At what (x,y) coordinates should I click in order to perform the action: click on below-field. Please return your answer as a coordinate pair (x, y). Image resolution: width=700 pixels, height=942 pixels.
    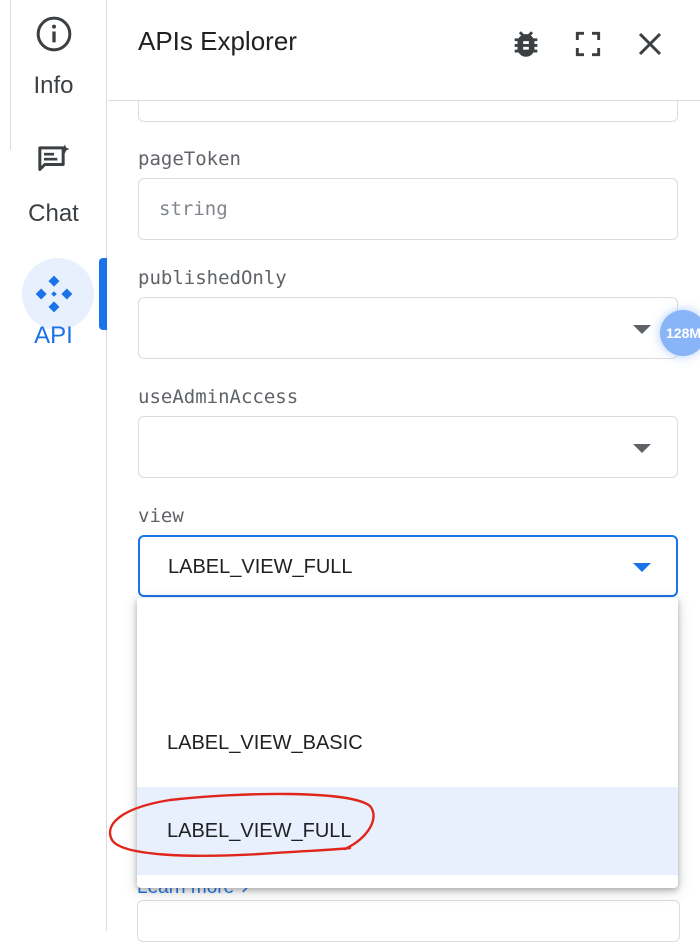
    Looking at the image, I should click on (408, 921).